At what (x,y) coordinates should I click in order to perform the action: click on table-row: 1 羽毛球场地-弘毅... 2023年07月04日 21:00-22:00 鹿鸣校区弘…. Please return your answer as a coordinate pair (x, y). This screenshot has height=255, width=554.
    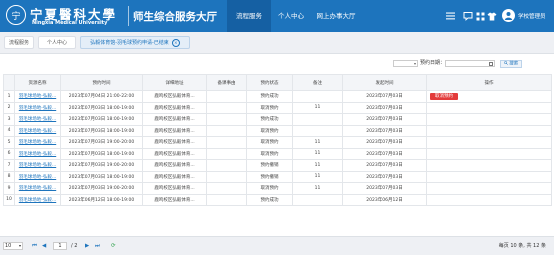
    Looking at the image, I should click on (277, 96).